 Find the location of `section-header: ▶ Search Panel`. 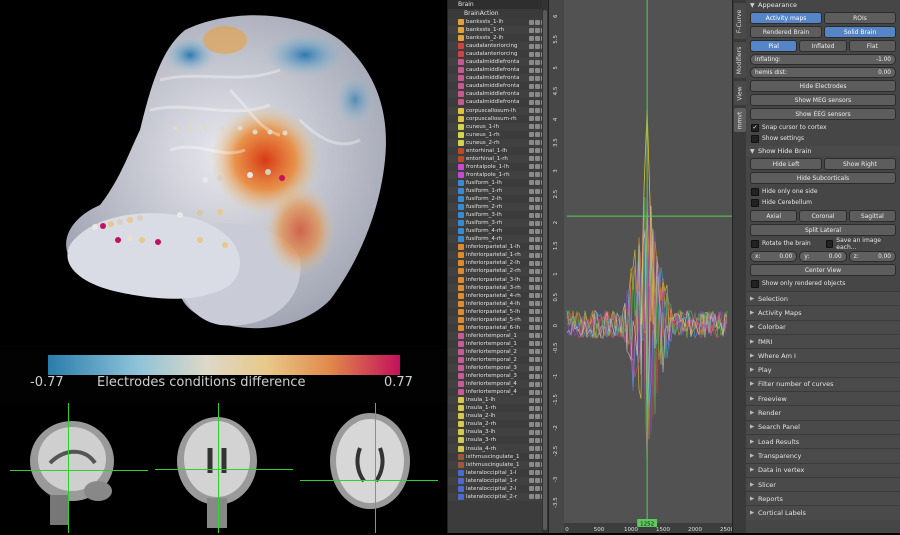

section-header: ▶ Search Panel is located at coordinates (823, 426).